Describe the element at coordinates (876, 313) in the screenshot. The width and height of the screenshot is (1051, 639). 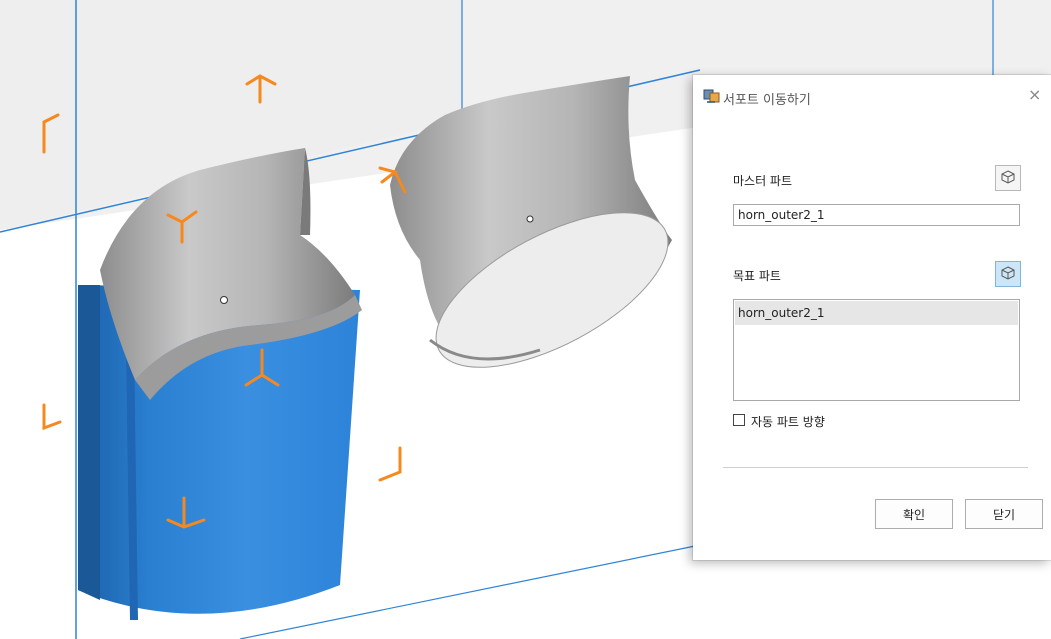
I see `list-item: horn_outer2_1` at that location.